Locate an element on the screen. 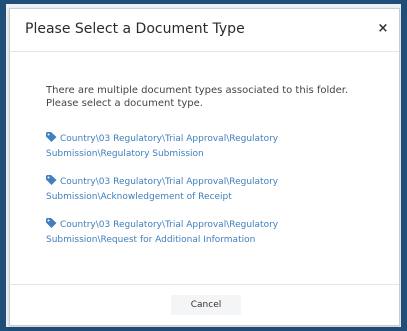 This screenshot has width=407, height=331. dialog-footer: Cancel is located at coordinates (204, 304).